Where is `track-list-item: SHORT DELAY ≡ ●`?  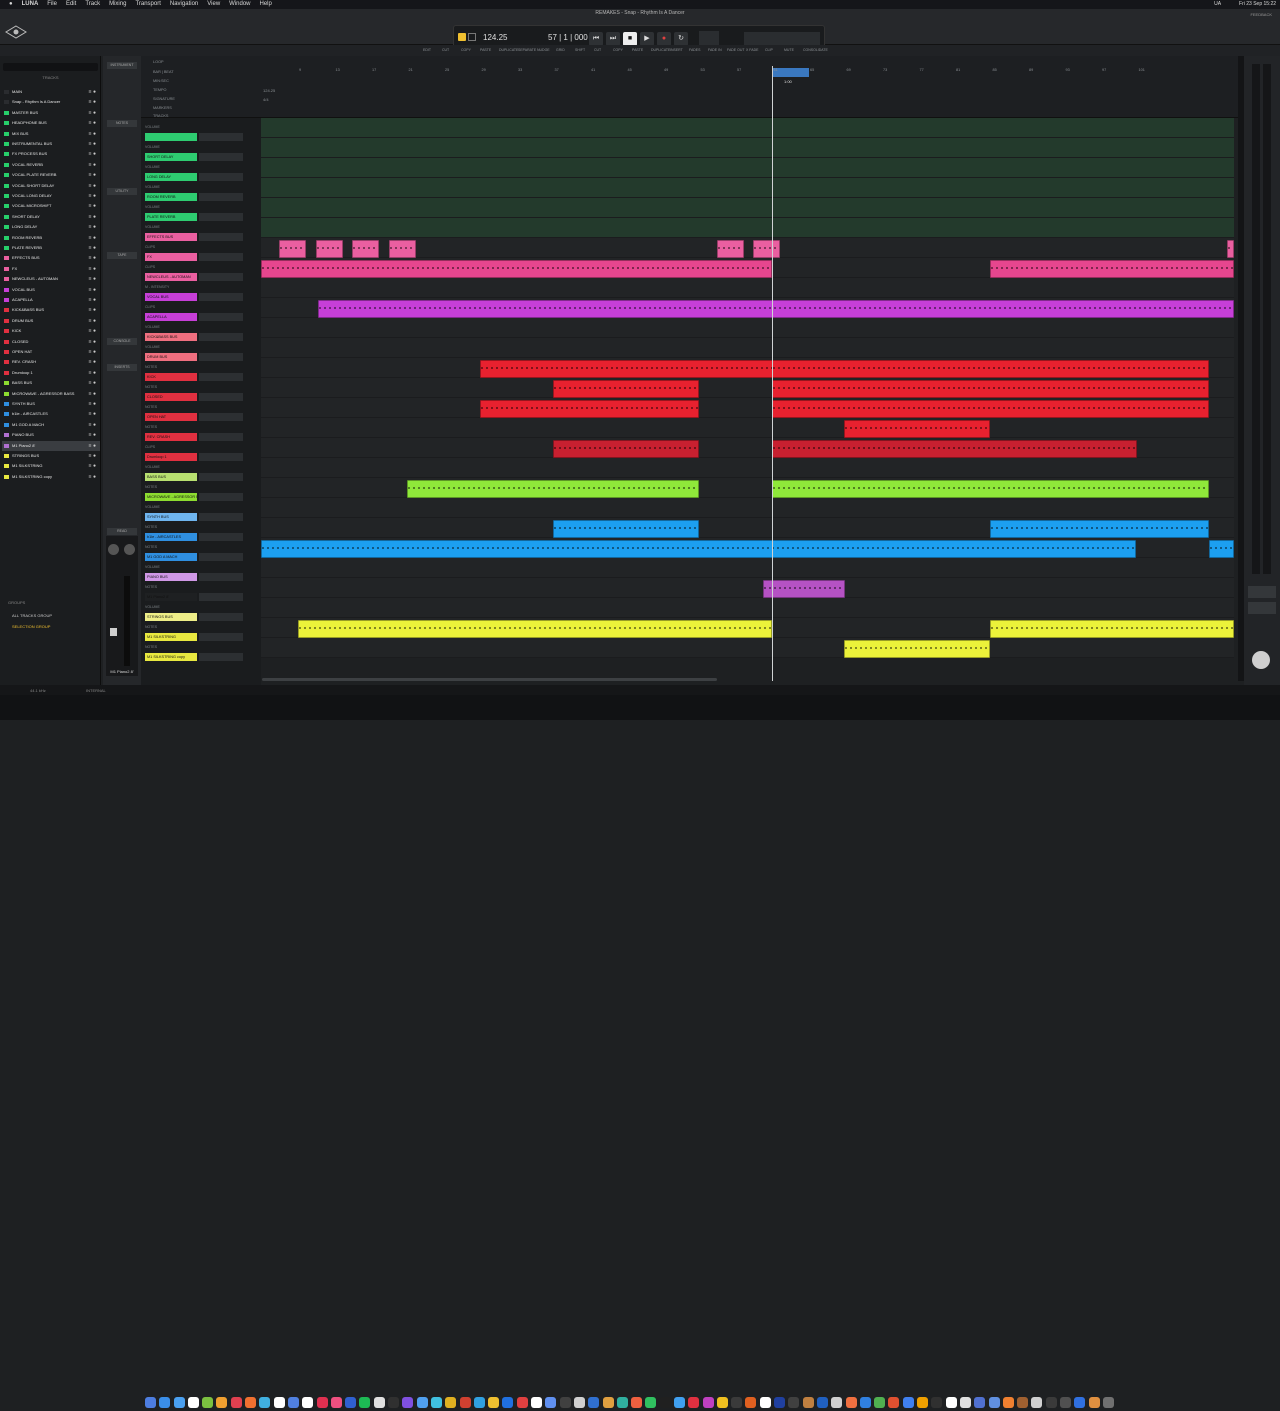 track-list-item: SHORT DELAY ≡ ● is located at coordinates (51, 217).